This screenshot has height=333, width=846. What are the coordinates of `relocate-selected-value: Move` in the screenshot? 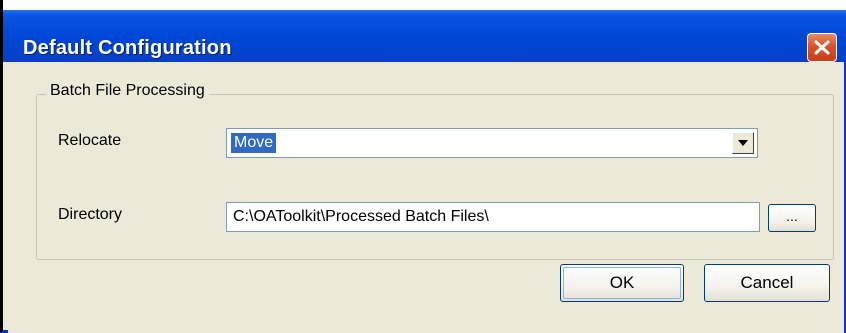 It's located at (254, 143).